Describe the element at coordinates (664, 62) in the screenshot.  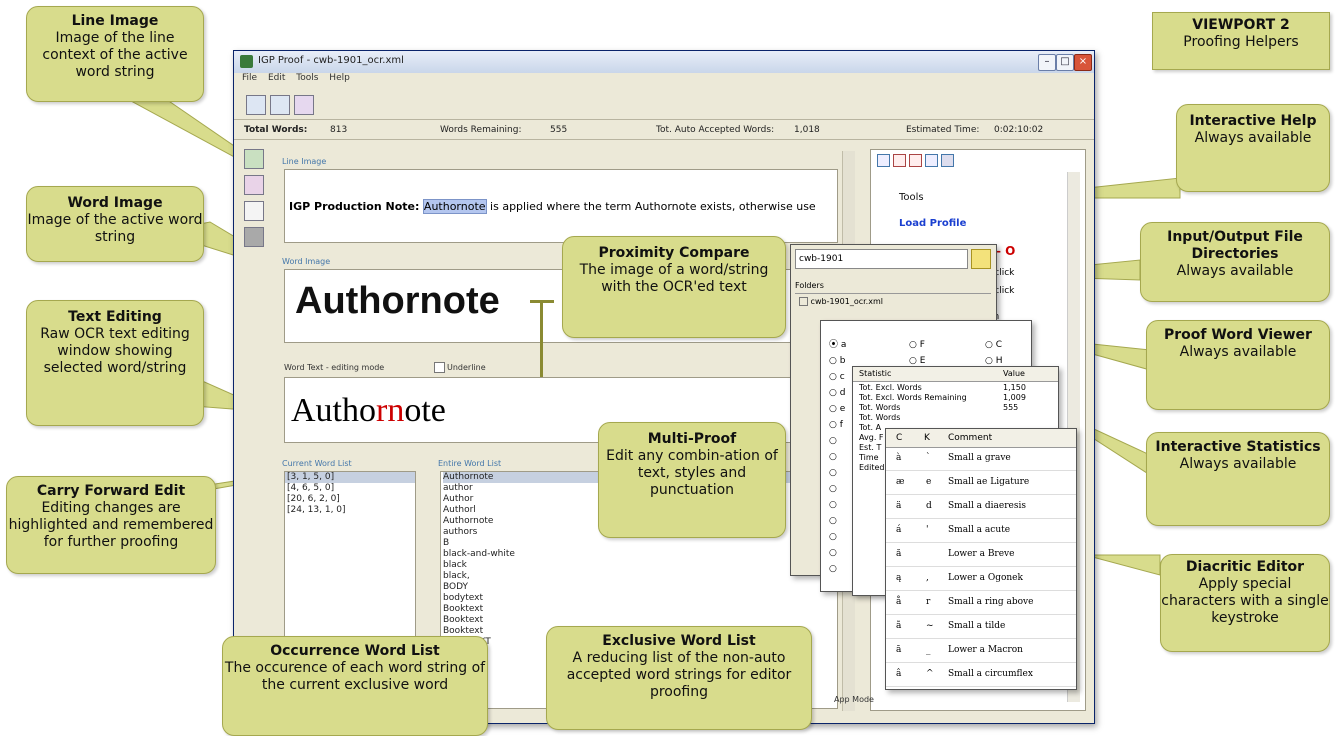
I see `title-bar: IGP Proof - cwb-1901_ocr.xml – □ ×` at that location.